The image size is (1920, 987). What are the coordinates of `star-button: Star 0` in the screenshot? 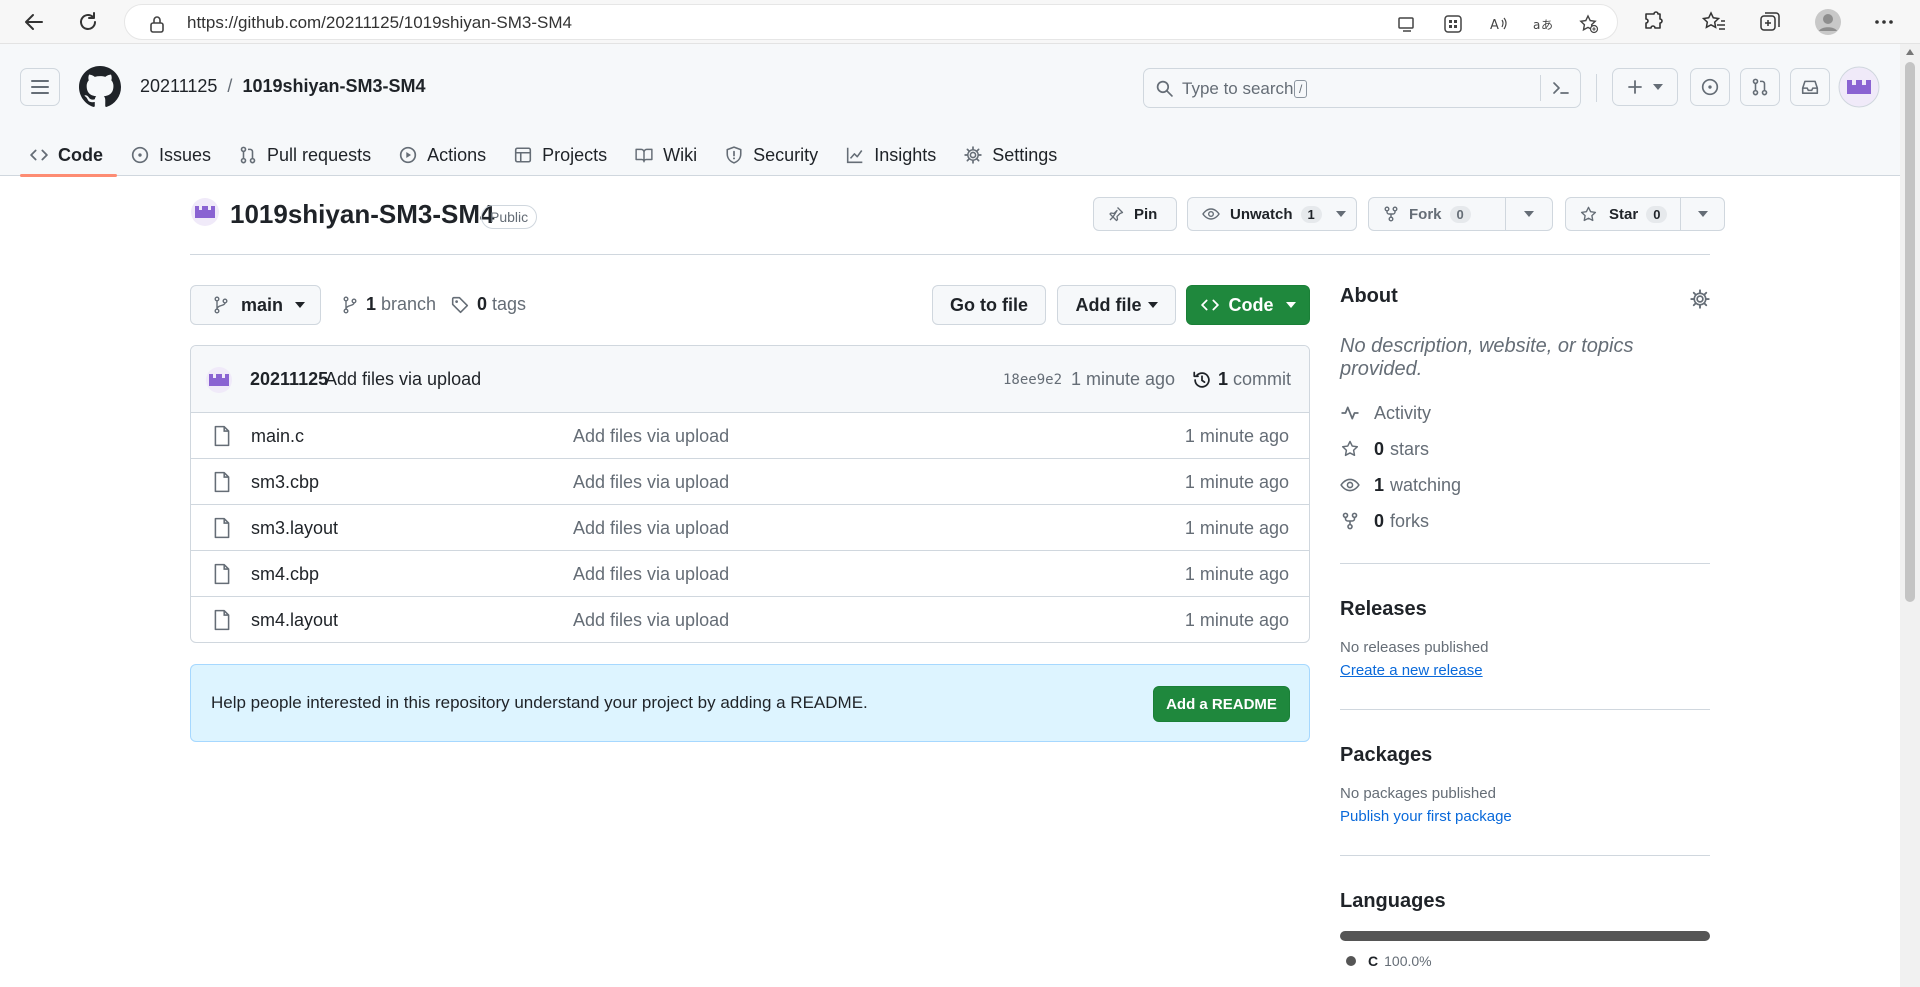 It's located at (1623, 214).